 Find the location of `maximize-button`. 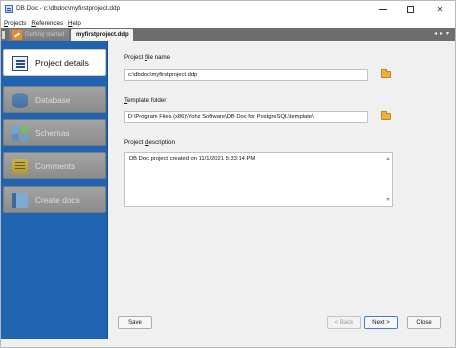

maximize-button is located at coordinates (410, 9).